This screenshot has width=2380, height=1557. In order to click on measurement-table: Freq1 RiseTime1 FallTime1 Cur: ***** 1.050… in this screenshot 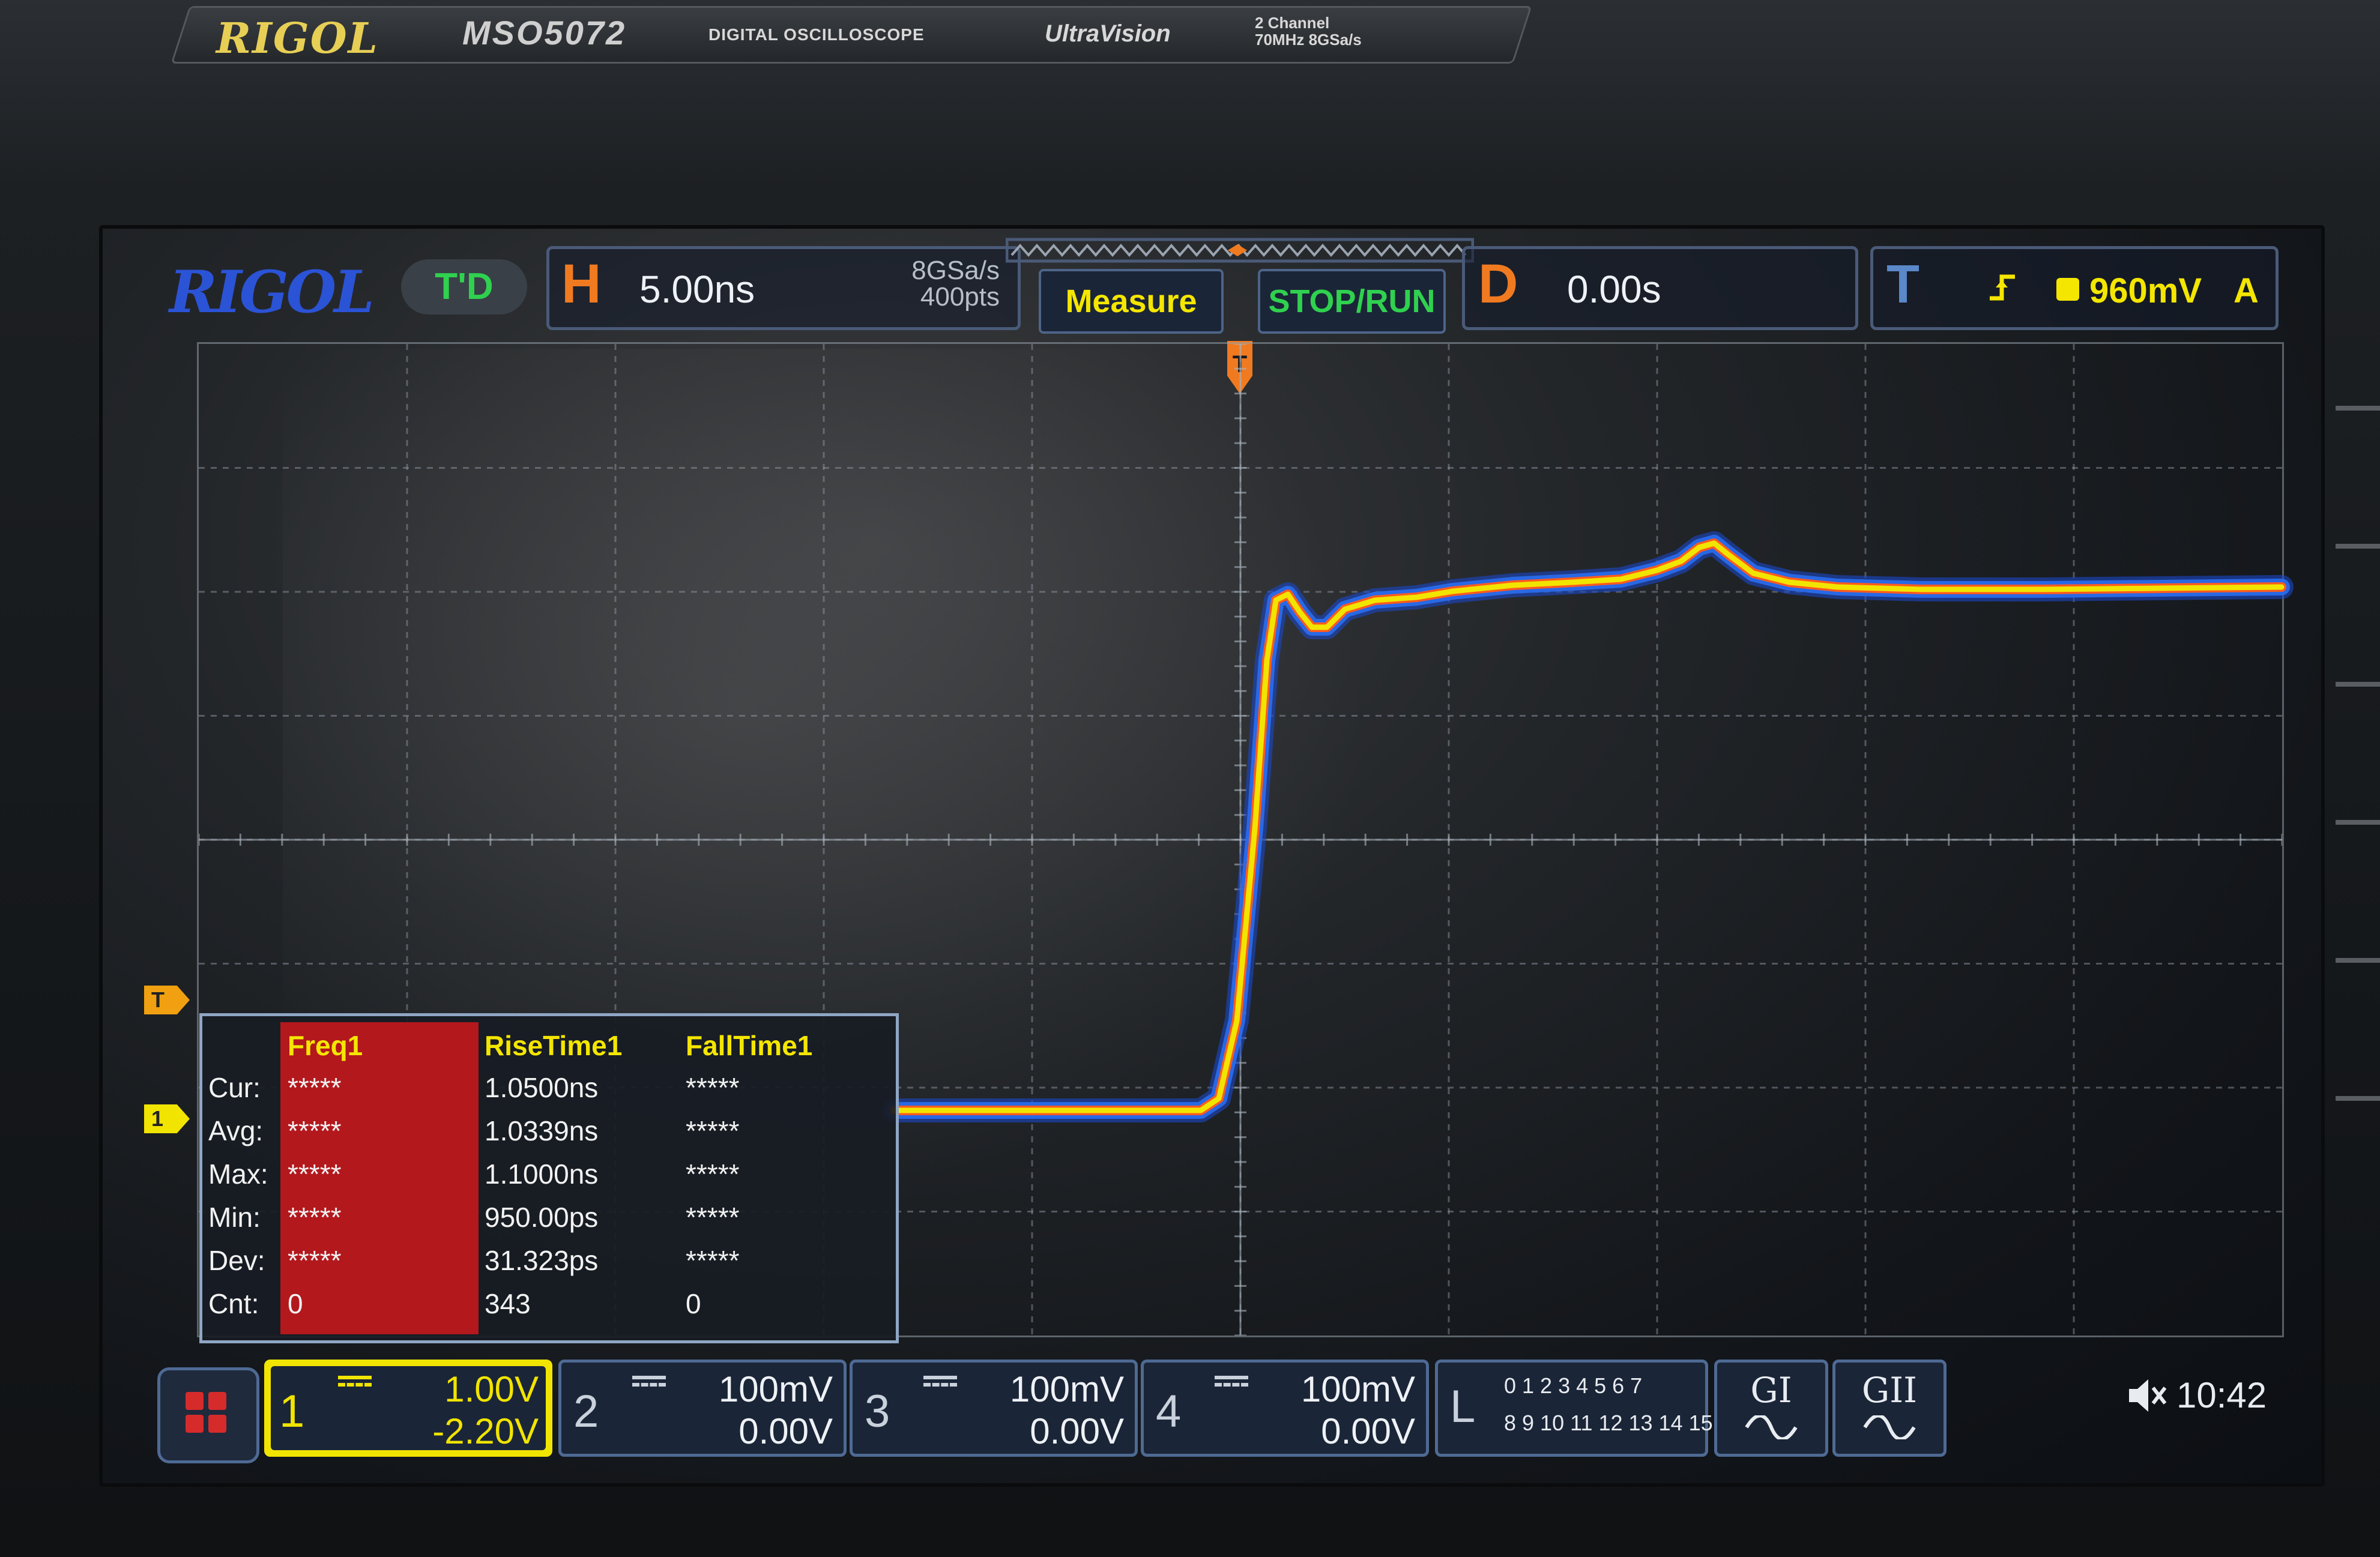, I will do `click(549, 1178)`.